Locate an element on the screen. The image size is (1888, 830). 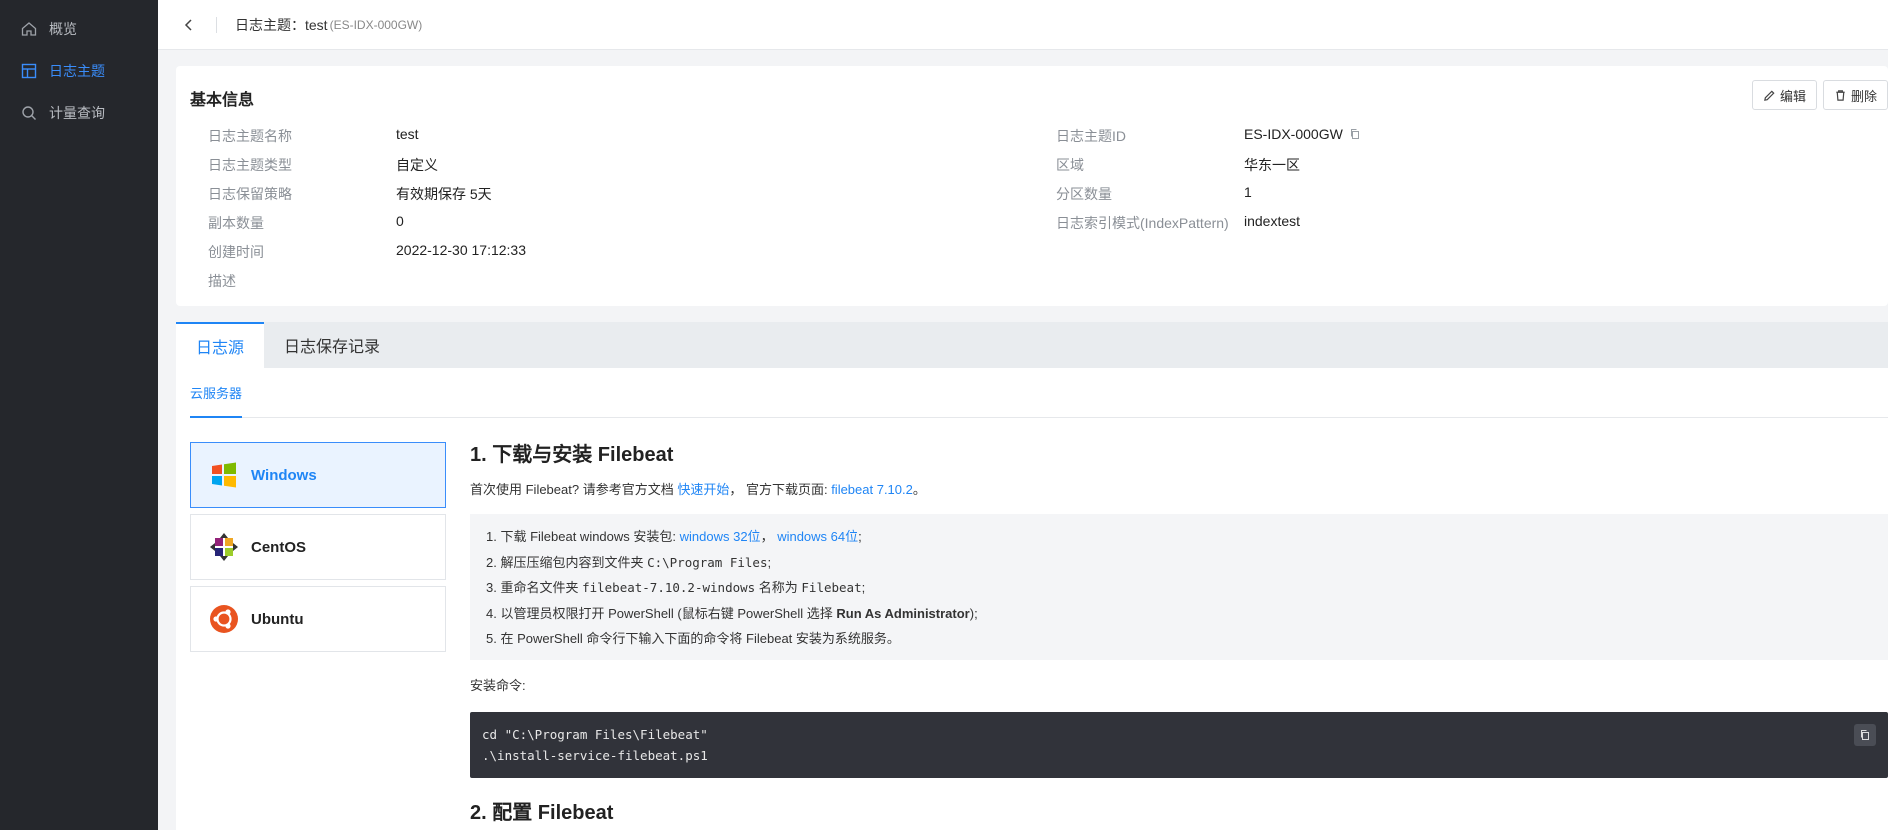
pencil-icon is located at coordinates (1769, 95).